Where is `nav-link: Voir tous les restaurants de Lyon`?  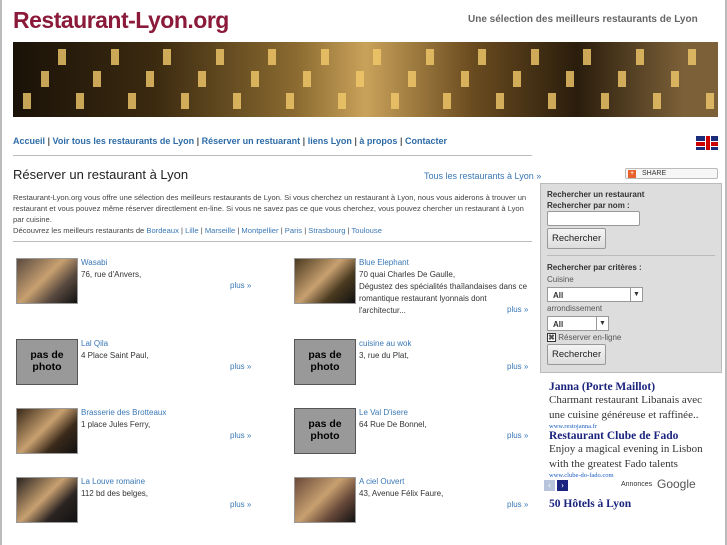 nav-link: Voir tous les restaurants de Lyon is located at coordinates (124, 141).